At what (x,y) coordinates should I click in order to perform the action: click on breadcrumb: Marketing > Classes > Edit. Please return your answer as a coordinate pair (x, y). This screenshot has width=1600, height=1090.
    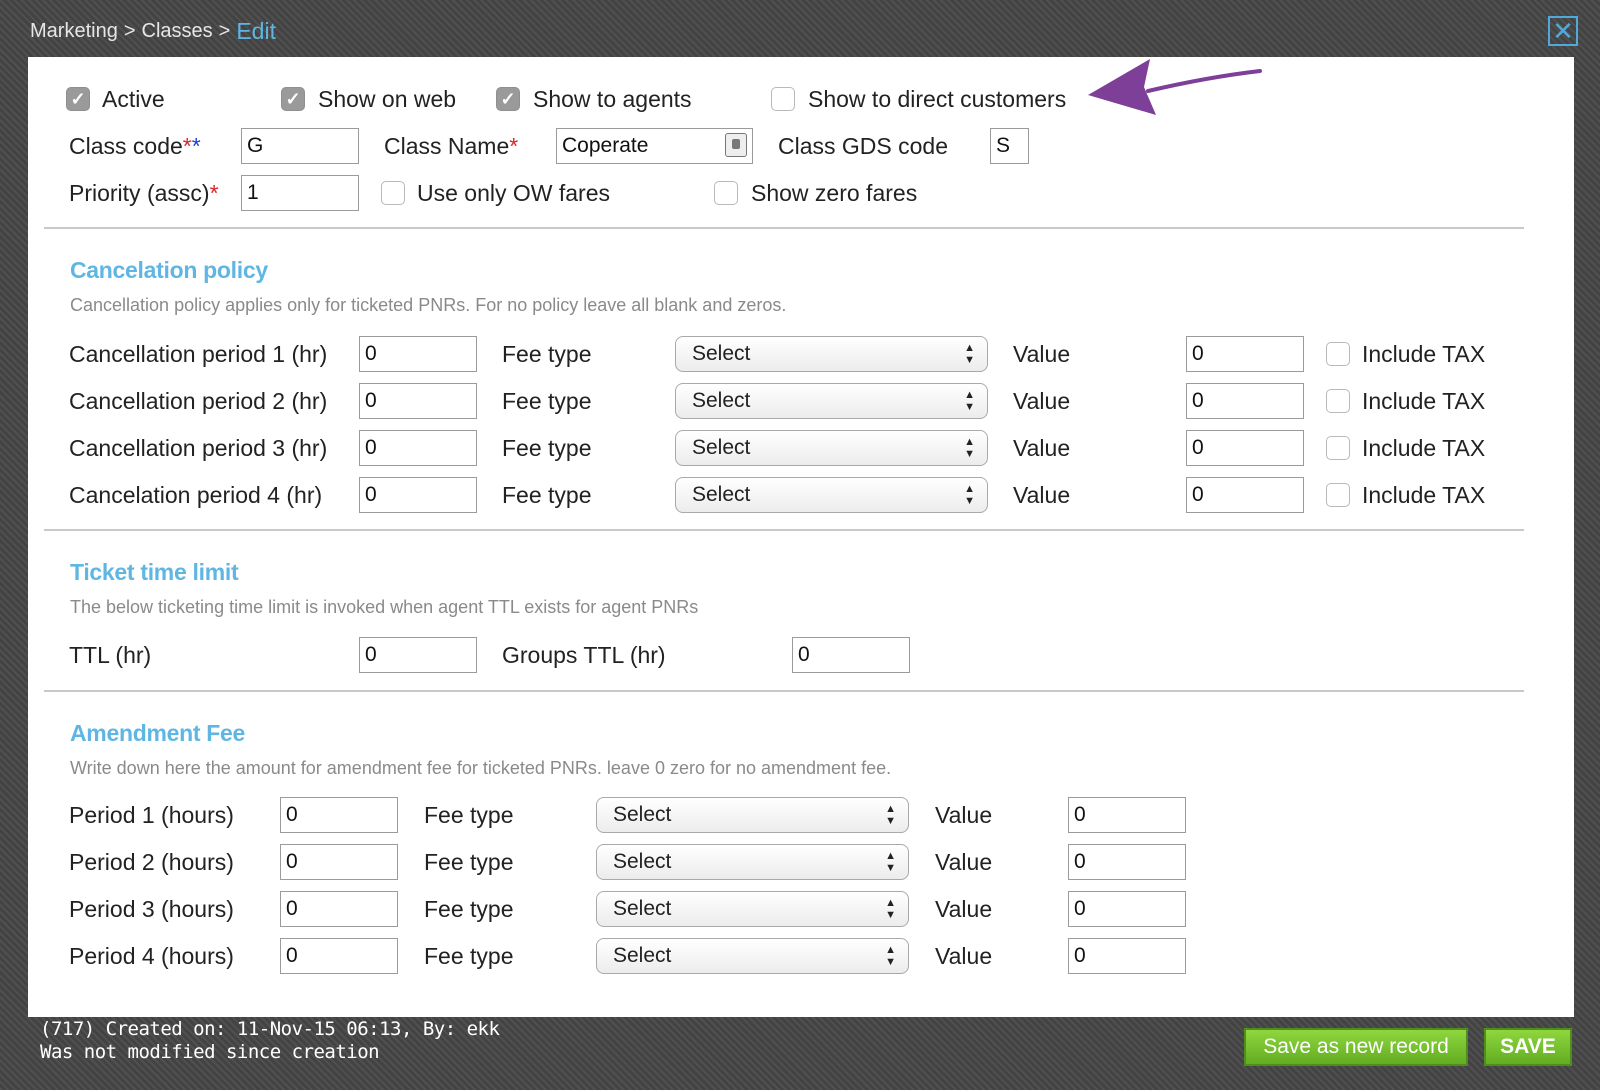
    Looking at the image, I should click on (153, 31).